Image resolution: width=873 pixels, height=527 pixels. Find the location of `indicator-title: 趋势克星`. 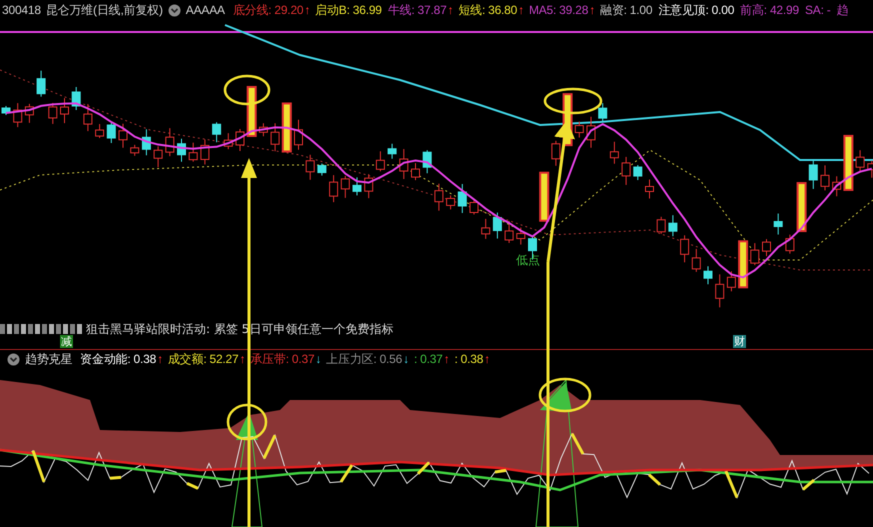

indicator-title: 趋势克星 is located at coordinates (48, 359).